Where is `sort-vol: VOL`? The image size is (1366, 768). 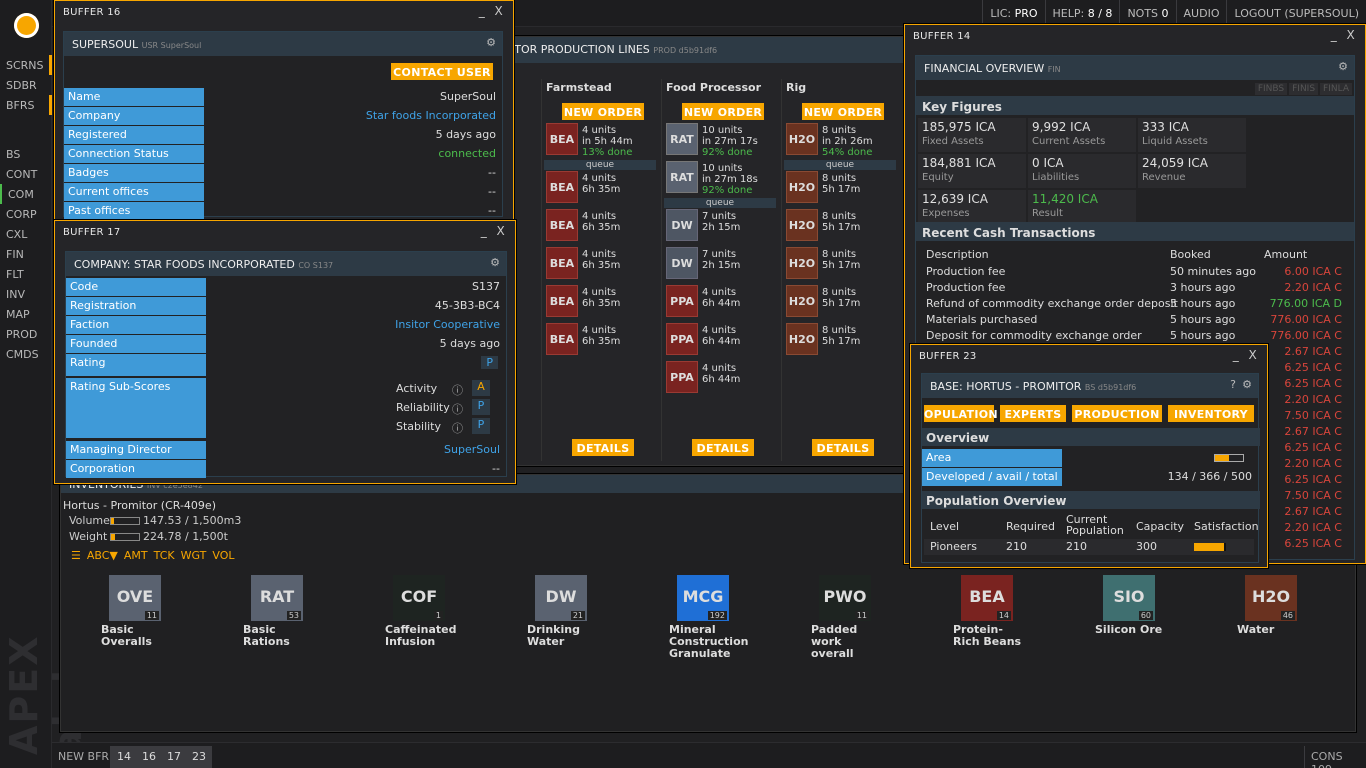 sort-vol: VOL is located at coordinates (223, 555).